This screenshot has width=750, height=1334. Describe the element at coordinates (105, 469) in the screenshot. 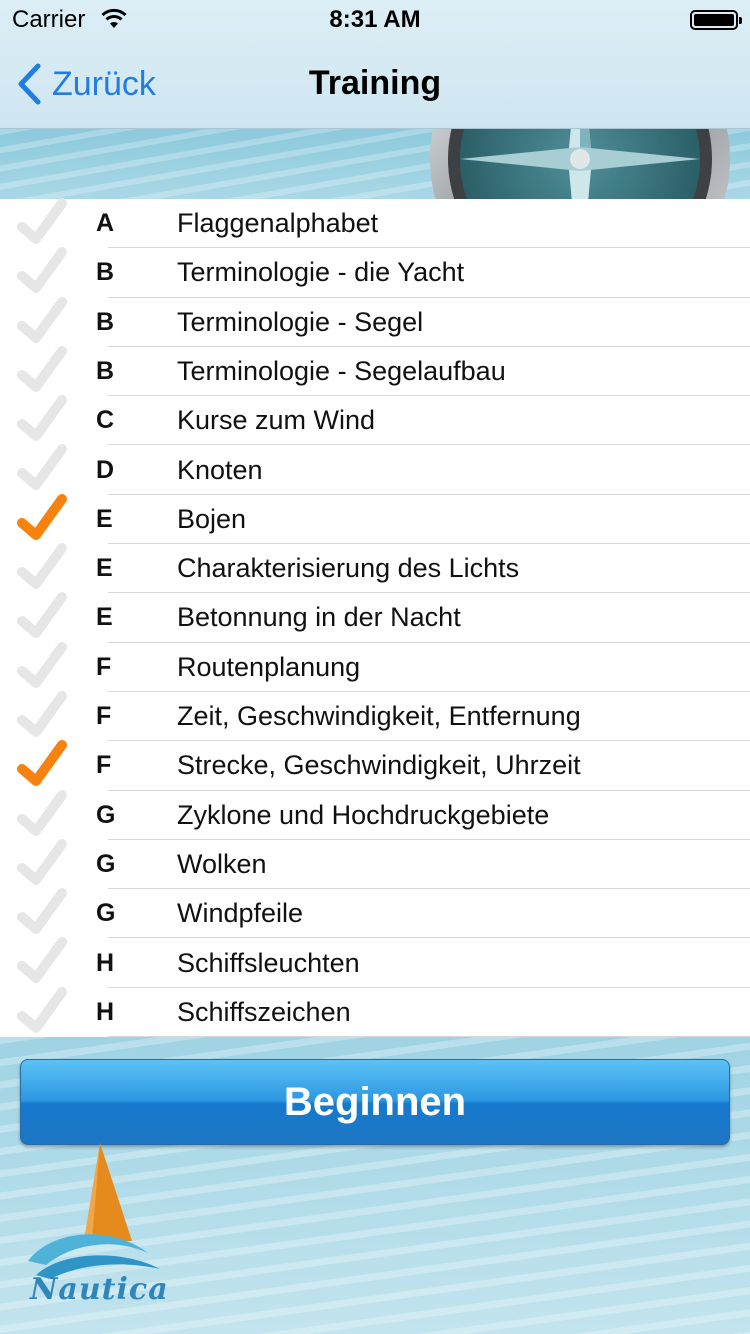

I see `item-letter: D` at that location.